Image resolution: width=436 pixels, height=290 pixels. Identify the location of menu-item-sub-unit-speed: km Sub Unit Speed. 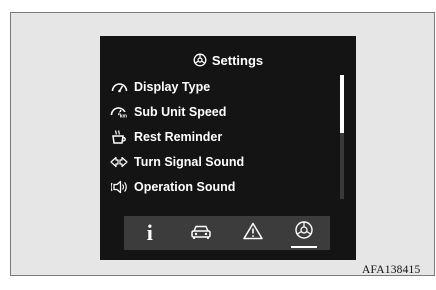
(223, 111).